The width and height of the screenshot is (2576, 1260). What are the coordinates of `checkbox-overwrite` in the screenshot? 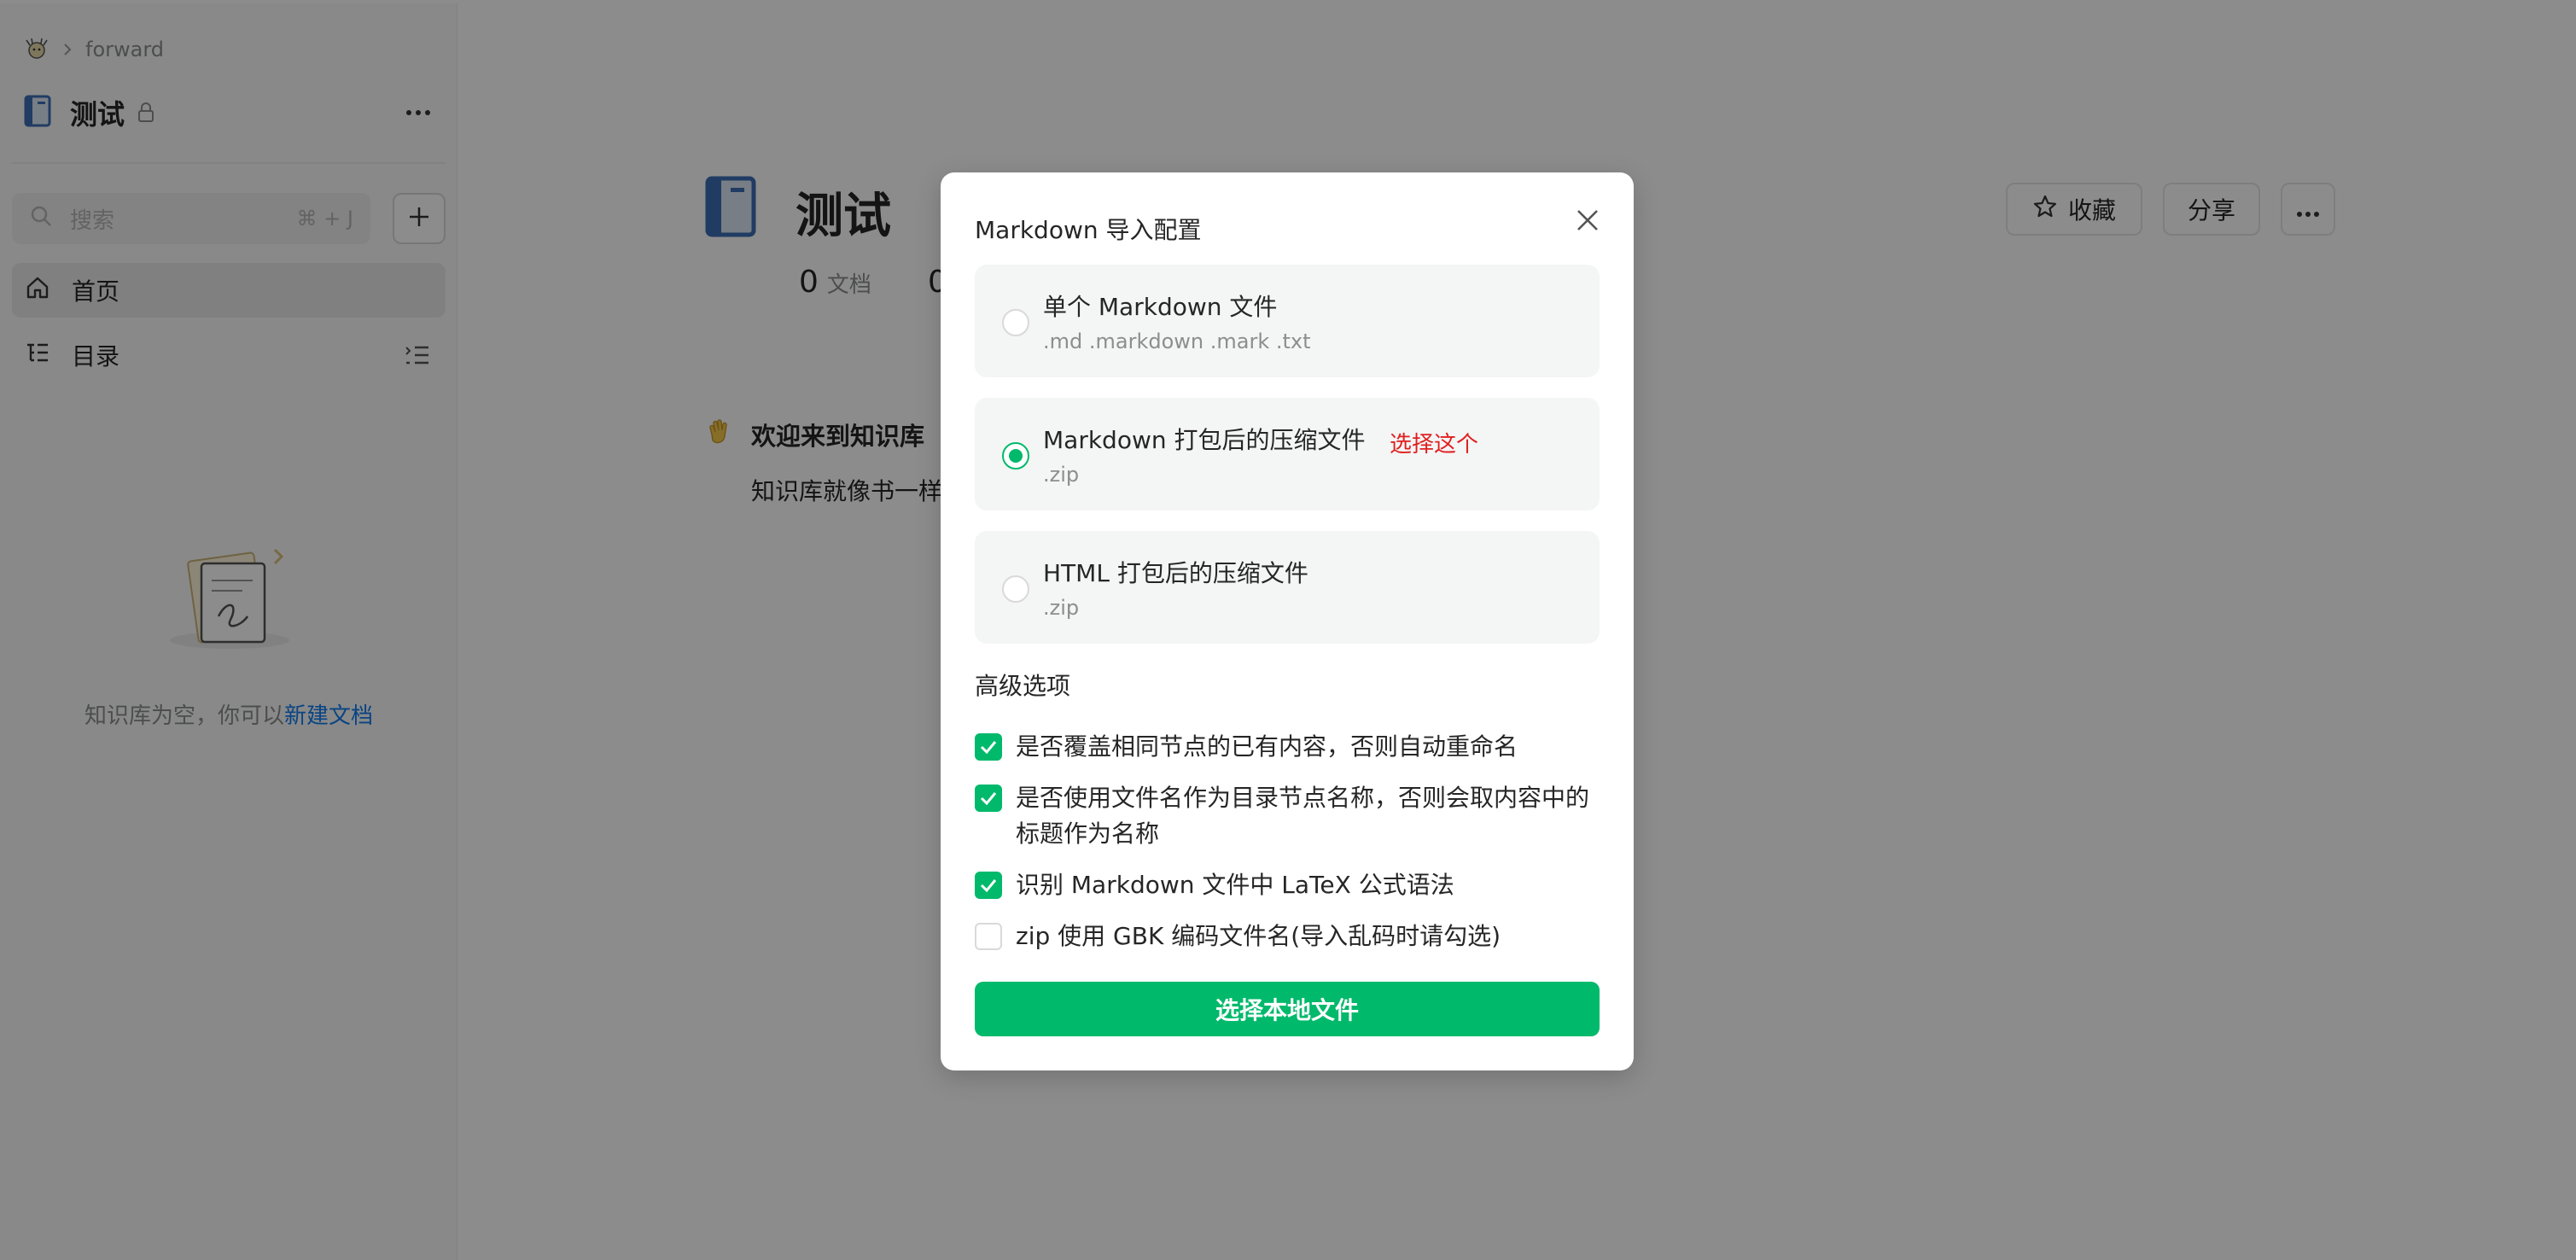 It's located at (988, 747).